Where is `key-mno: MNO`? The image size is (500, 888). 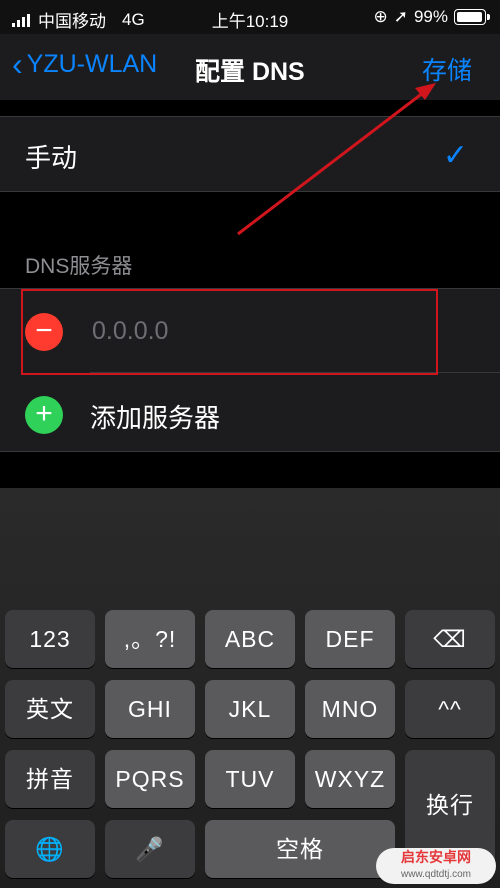 key-mno: MNO is located at coordinates (350, 709).